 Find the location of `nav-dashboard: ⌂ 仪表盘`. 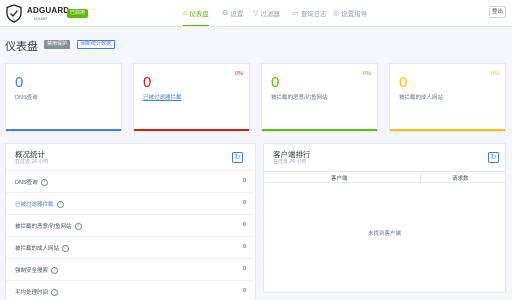

nav-dashboard: ⌂ 仪表盘 is located at coordinates (196, 16).